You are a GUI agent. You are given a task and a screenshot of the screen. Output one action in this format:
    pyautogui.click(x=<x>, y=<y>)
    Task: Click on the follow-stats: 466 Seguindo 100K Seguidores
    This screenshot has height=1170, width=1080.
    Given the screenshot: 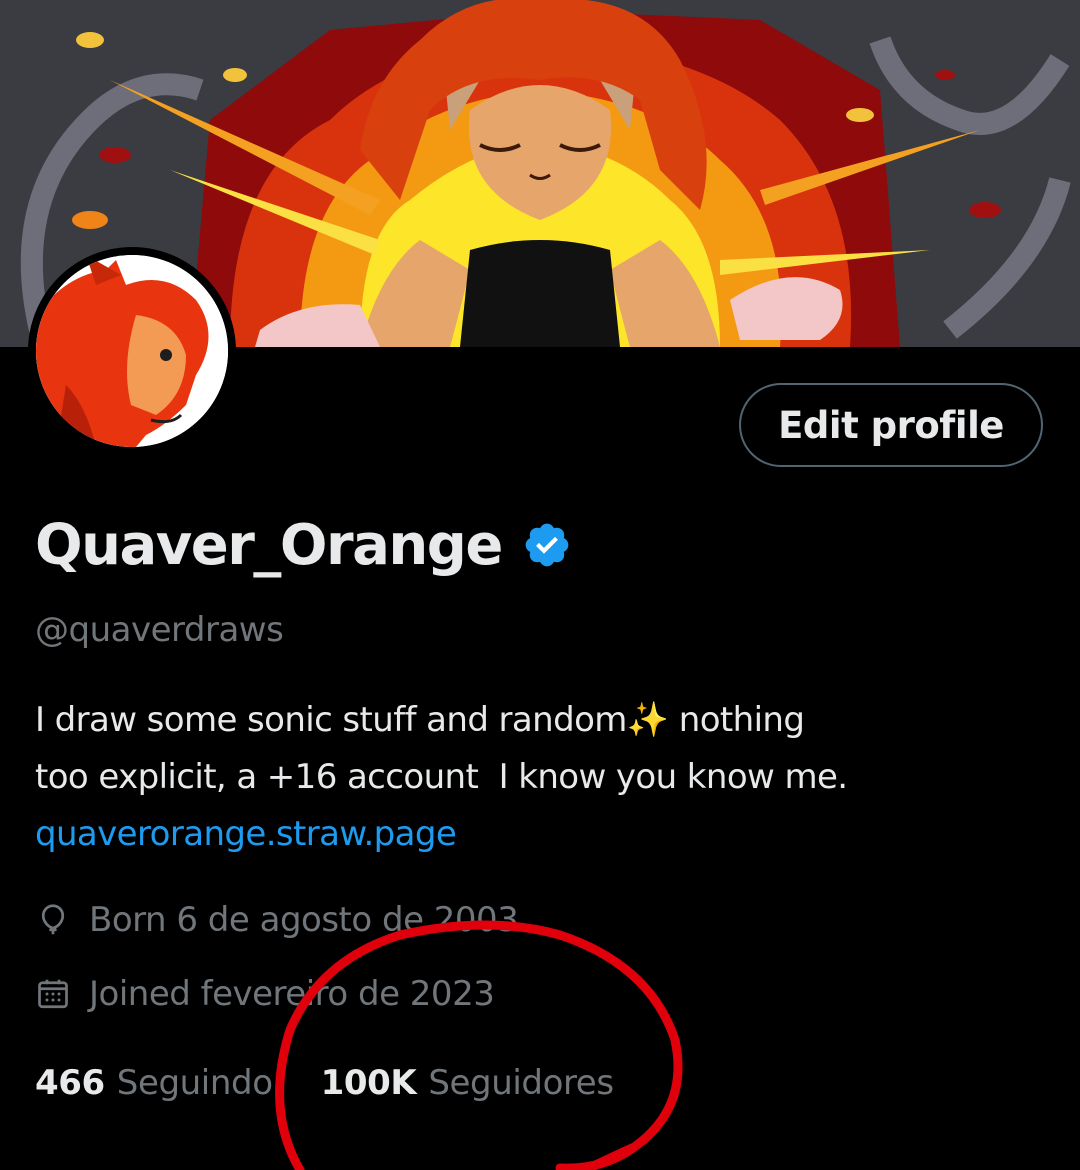 What is the action you would take?
    pyautogui.click(x=324, y=1083)
    